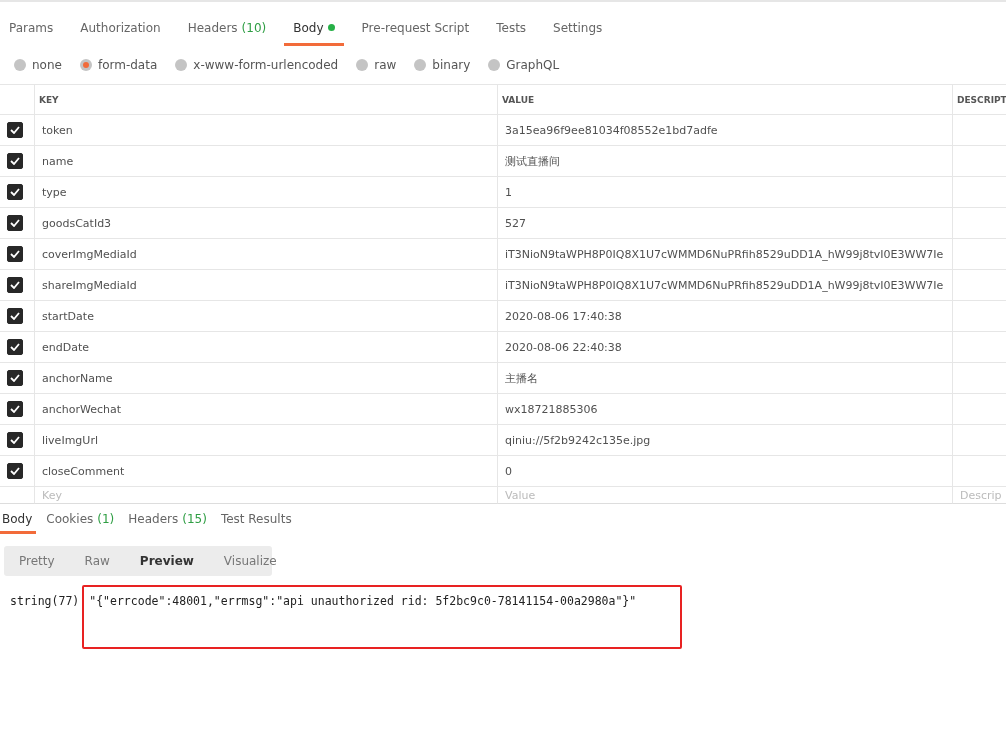  Describe the element at coordinates (724, 223) in the screenshot. I see `value-cell: 527` at that location.